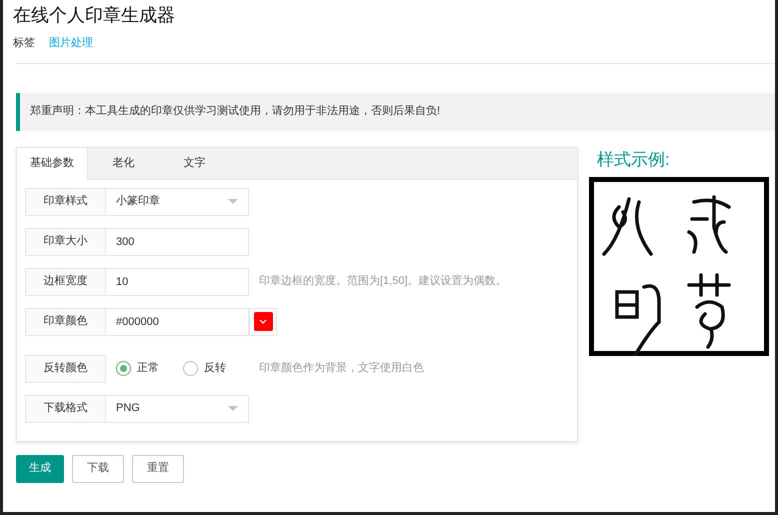 The width and height of the screenshot is (778, 515). Describe the element at coordinates (65, 282) in the screenshot. I see `field-label: 边框宽度` at that location.